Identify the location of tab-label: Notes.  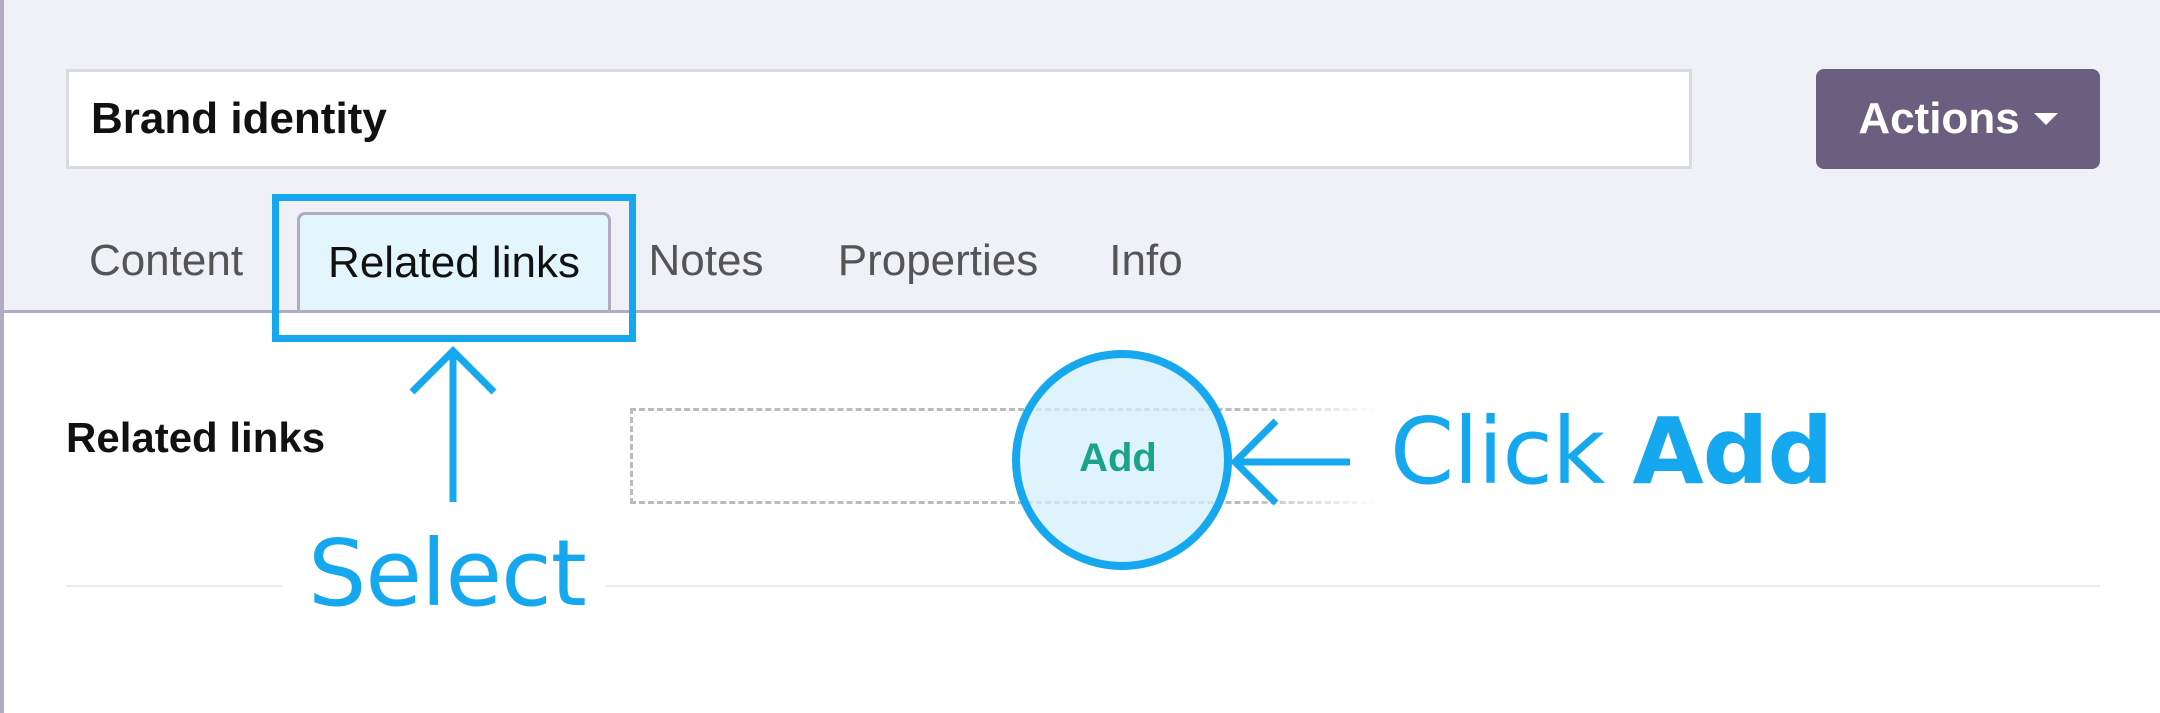
(706, 260).